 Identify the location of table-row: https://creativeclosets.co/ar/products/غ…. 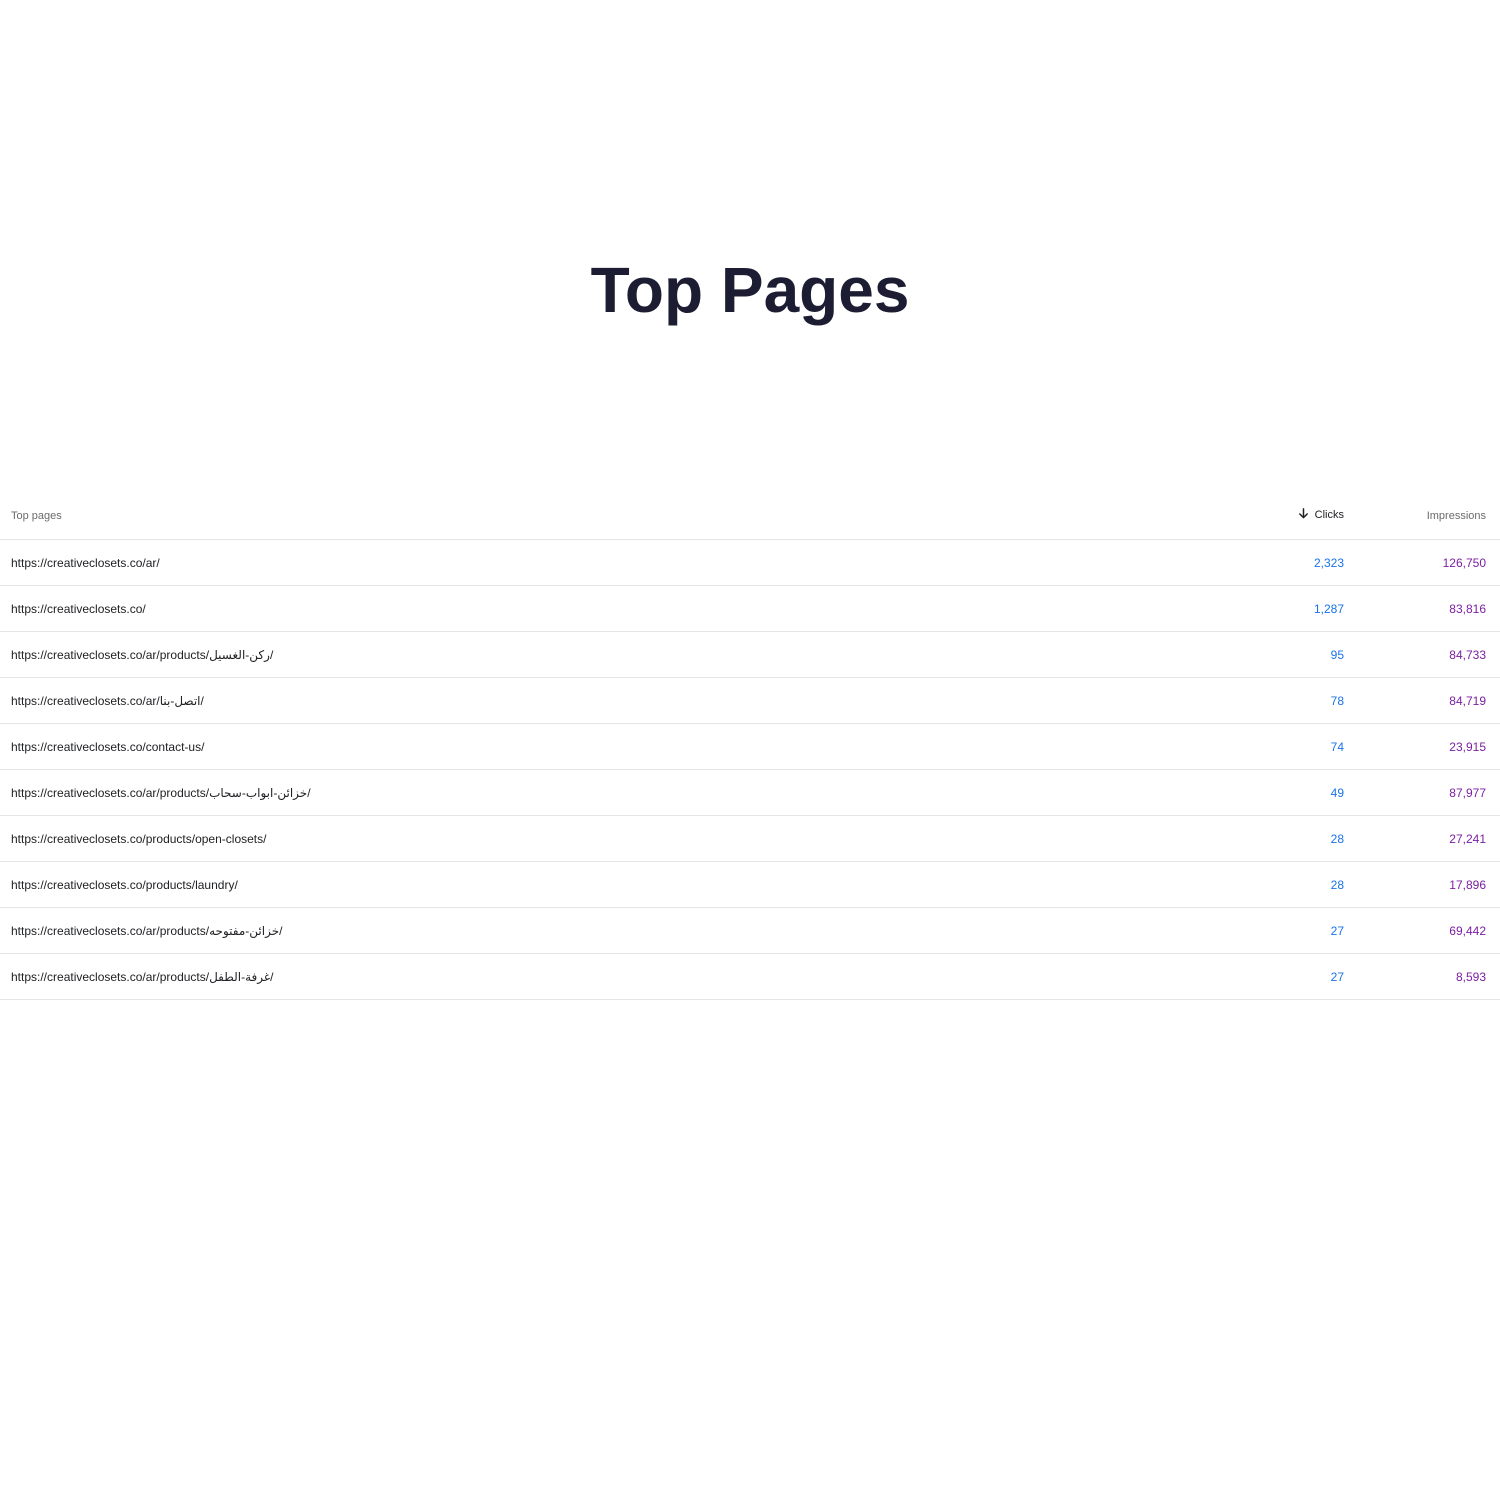
(750, 976).